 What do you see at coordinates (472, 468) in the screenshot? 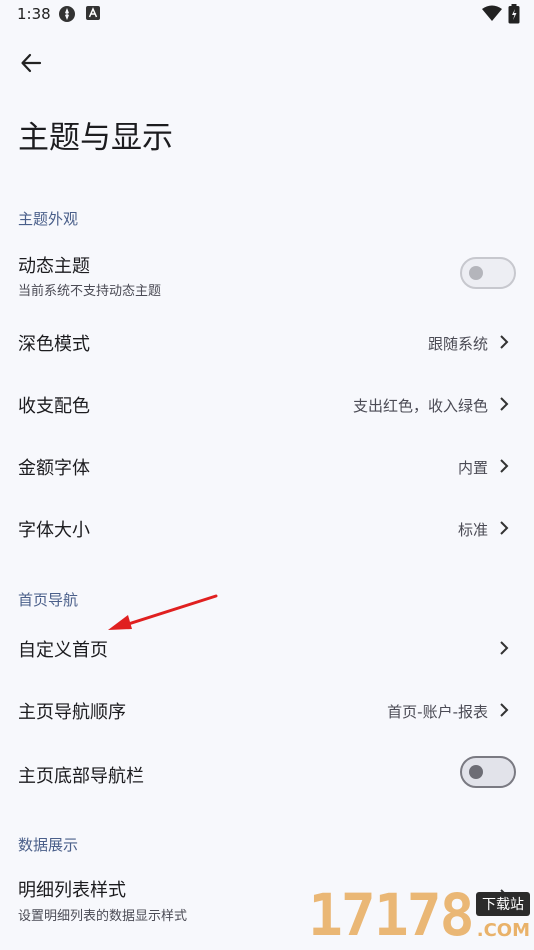
I see `setting-value: 内置` at bounding box center [472, 468].